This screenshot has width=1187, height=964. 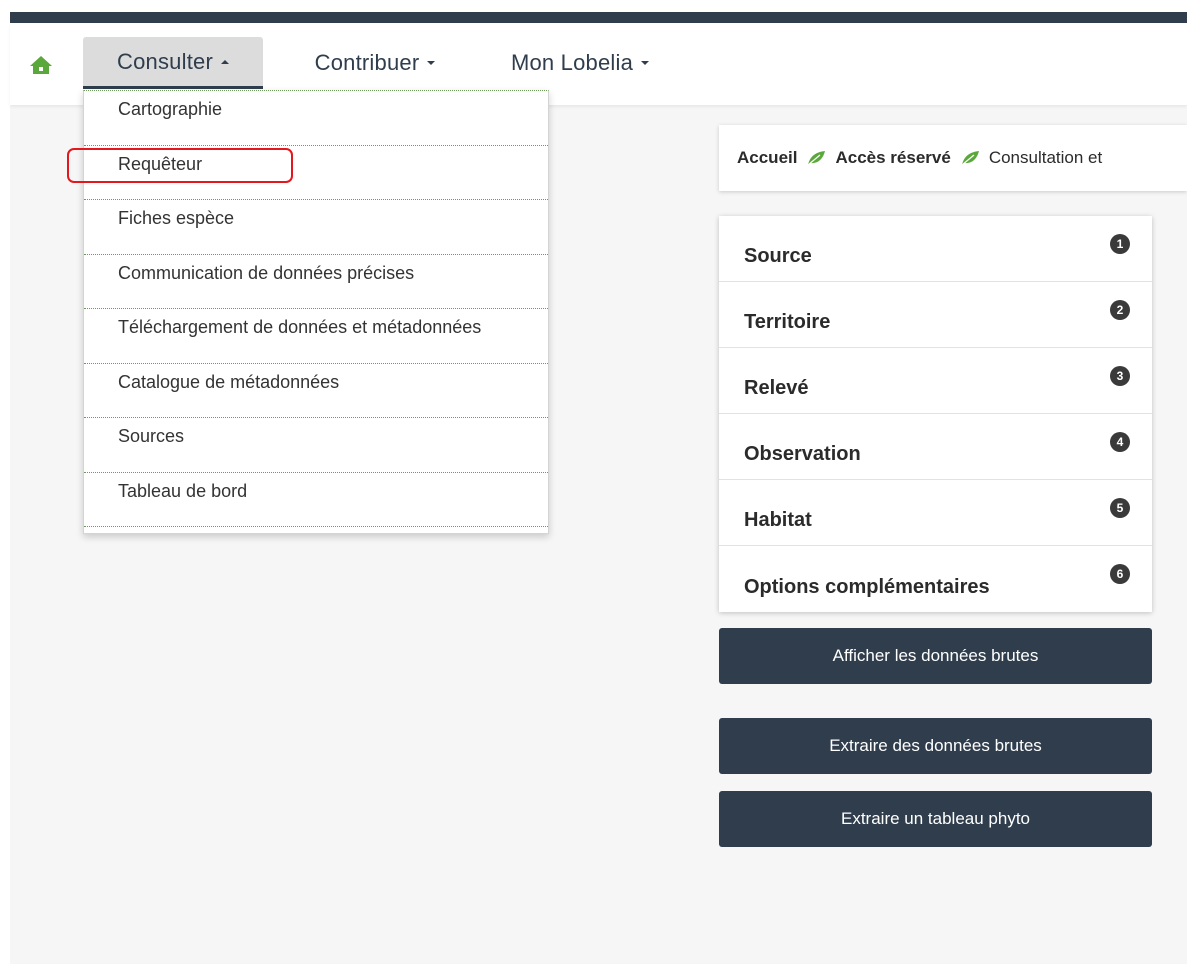 What do you see at coordinates (572, 62) in the screenshot?
I see `nav-menu-mon-lobelia-label: Mon Lobelia` at bounding box center [572, 62].